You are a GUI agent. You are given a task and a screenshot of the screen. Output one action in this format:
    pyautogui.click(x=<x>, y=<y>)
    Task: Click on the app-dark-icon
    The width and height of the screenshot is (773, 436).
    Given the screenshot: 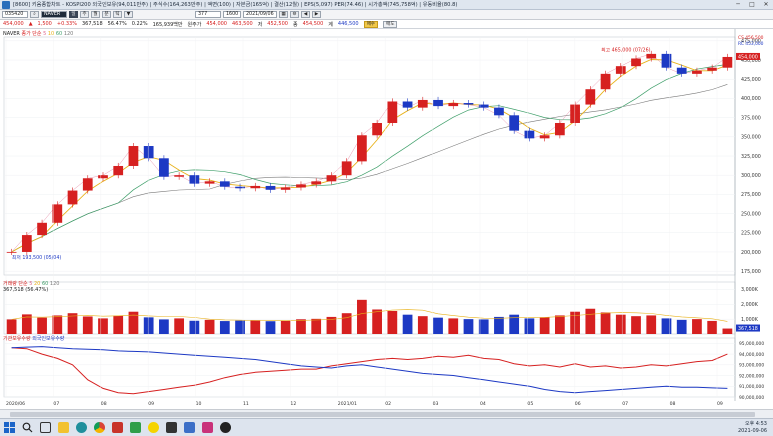 What is the action you would take?
    pyautogui.click(x=171, y=427)
    